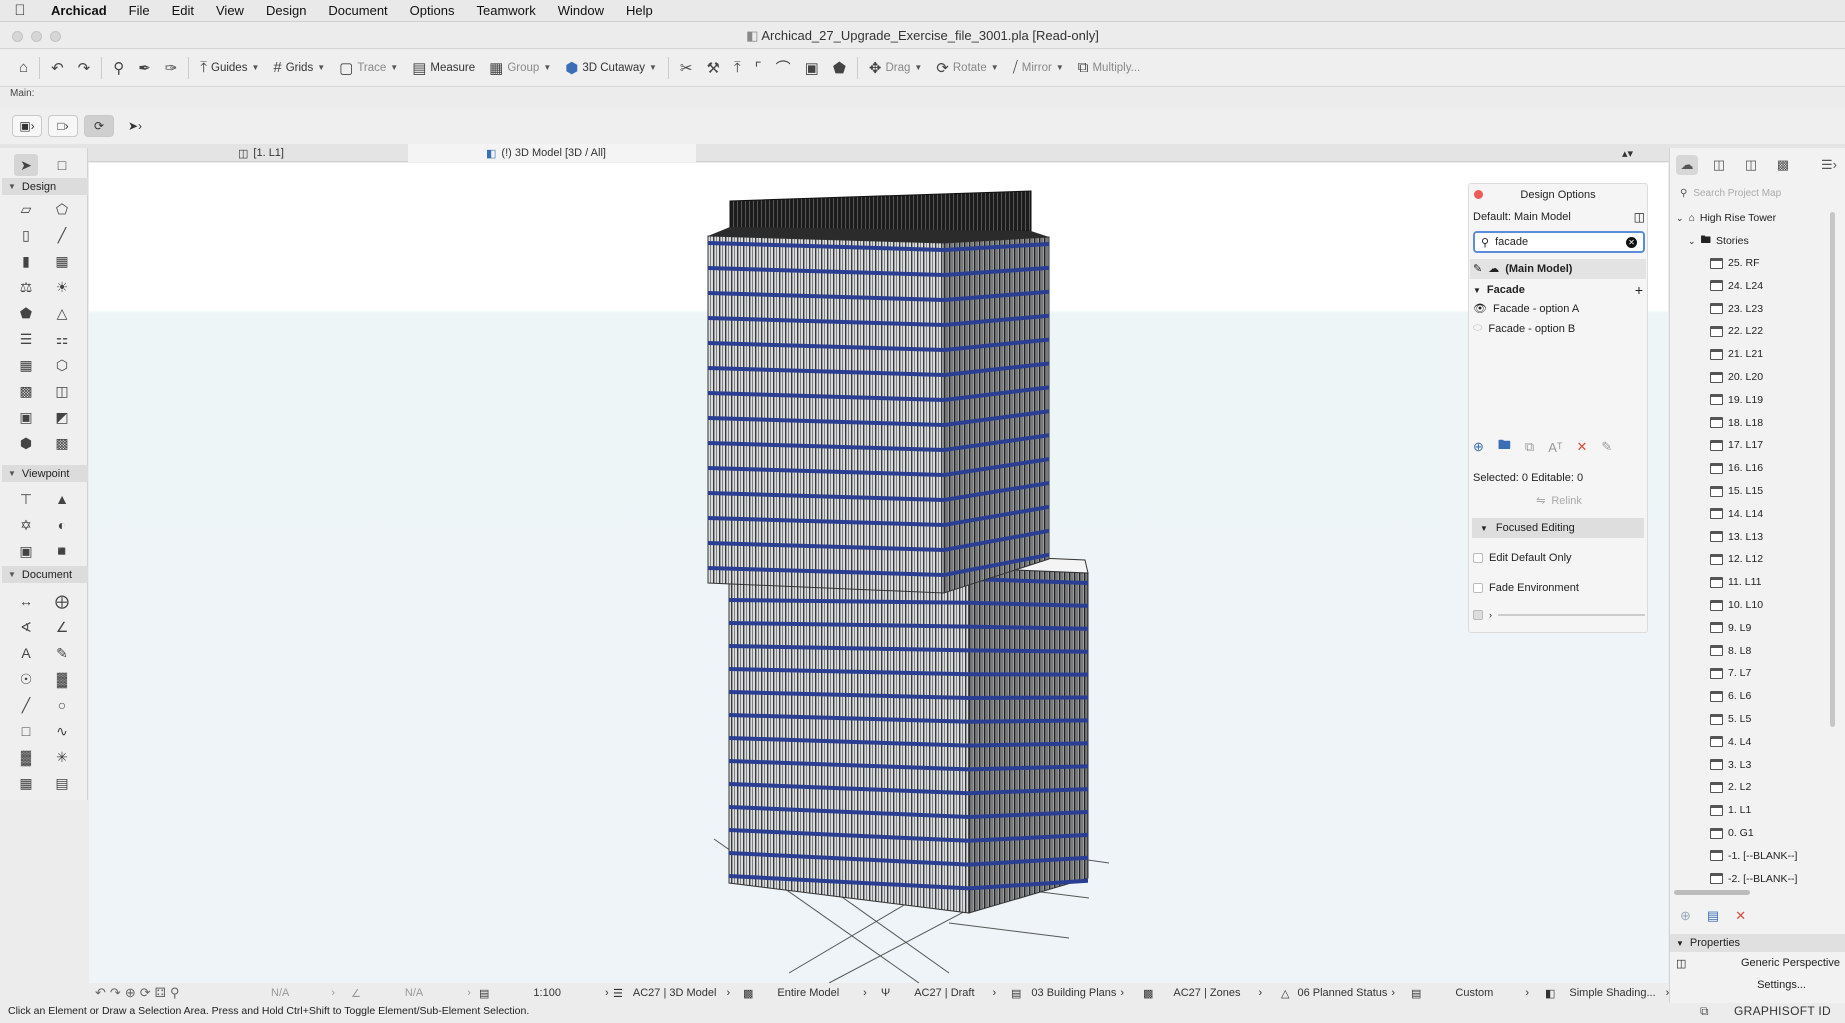 This screenshot has width=1845, height=1023. What do you see at coordinates (62, 705) in the screenshot?
I see `circle-tool: ○` at bounding box center [62, 705].